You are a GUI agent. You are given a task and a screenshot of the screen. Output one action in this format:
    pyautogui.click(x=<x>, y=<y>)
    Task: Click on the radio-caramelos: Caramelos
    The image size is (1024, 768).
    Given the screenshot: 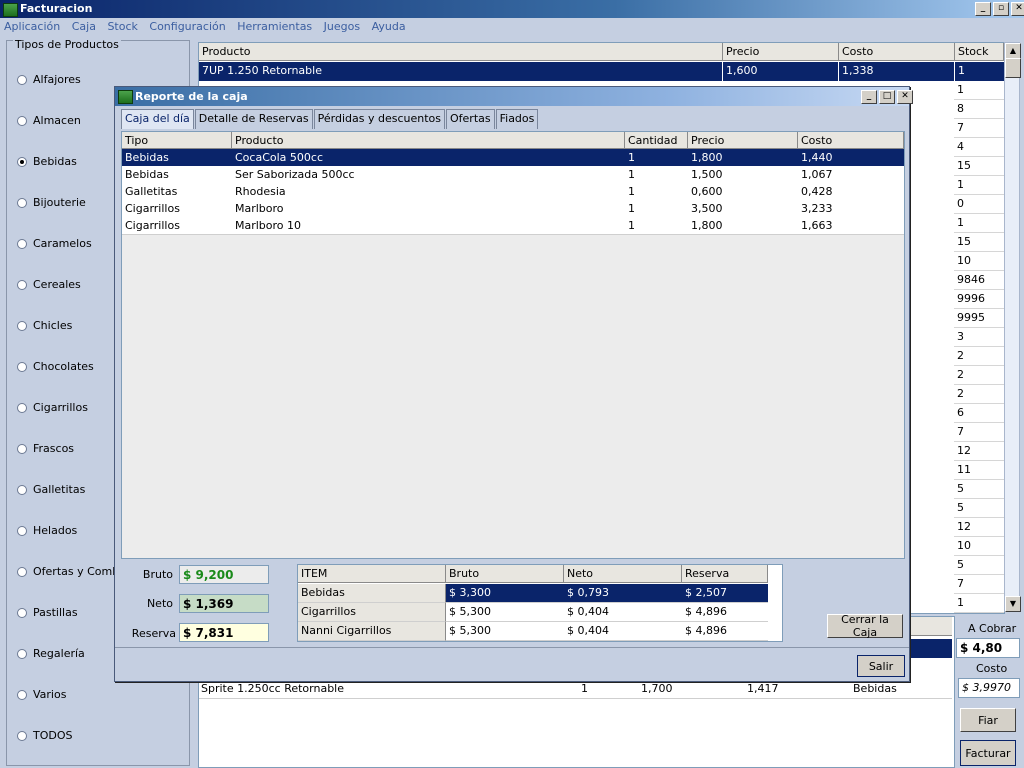 What is the action you would take?
    pyautogui.click(x=54, y=243)
    